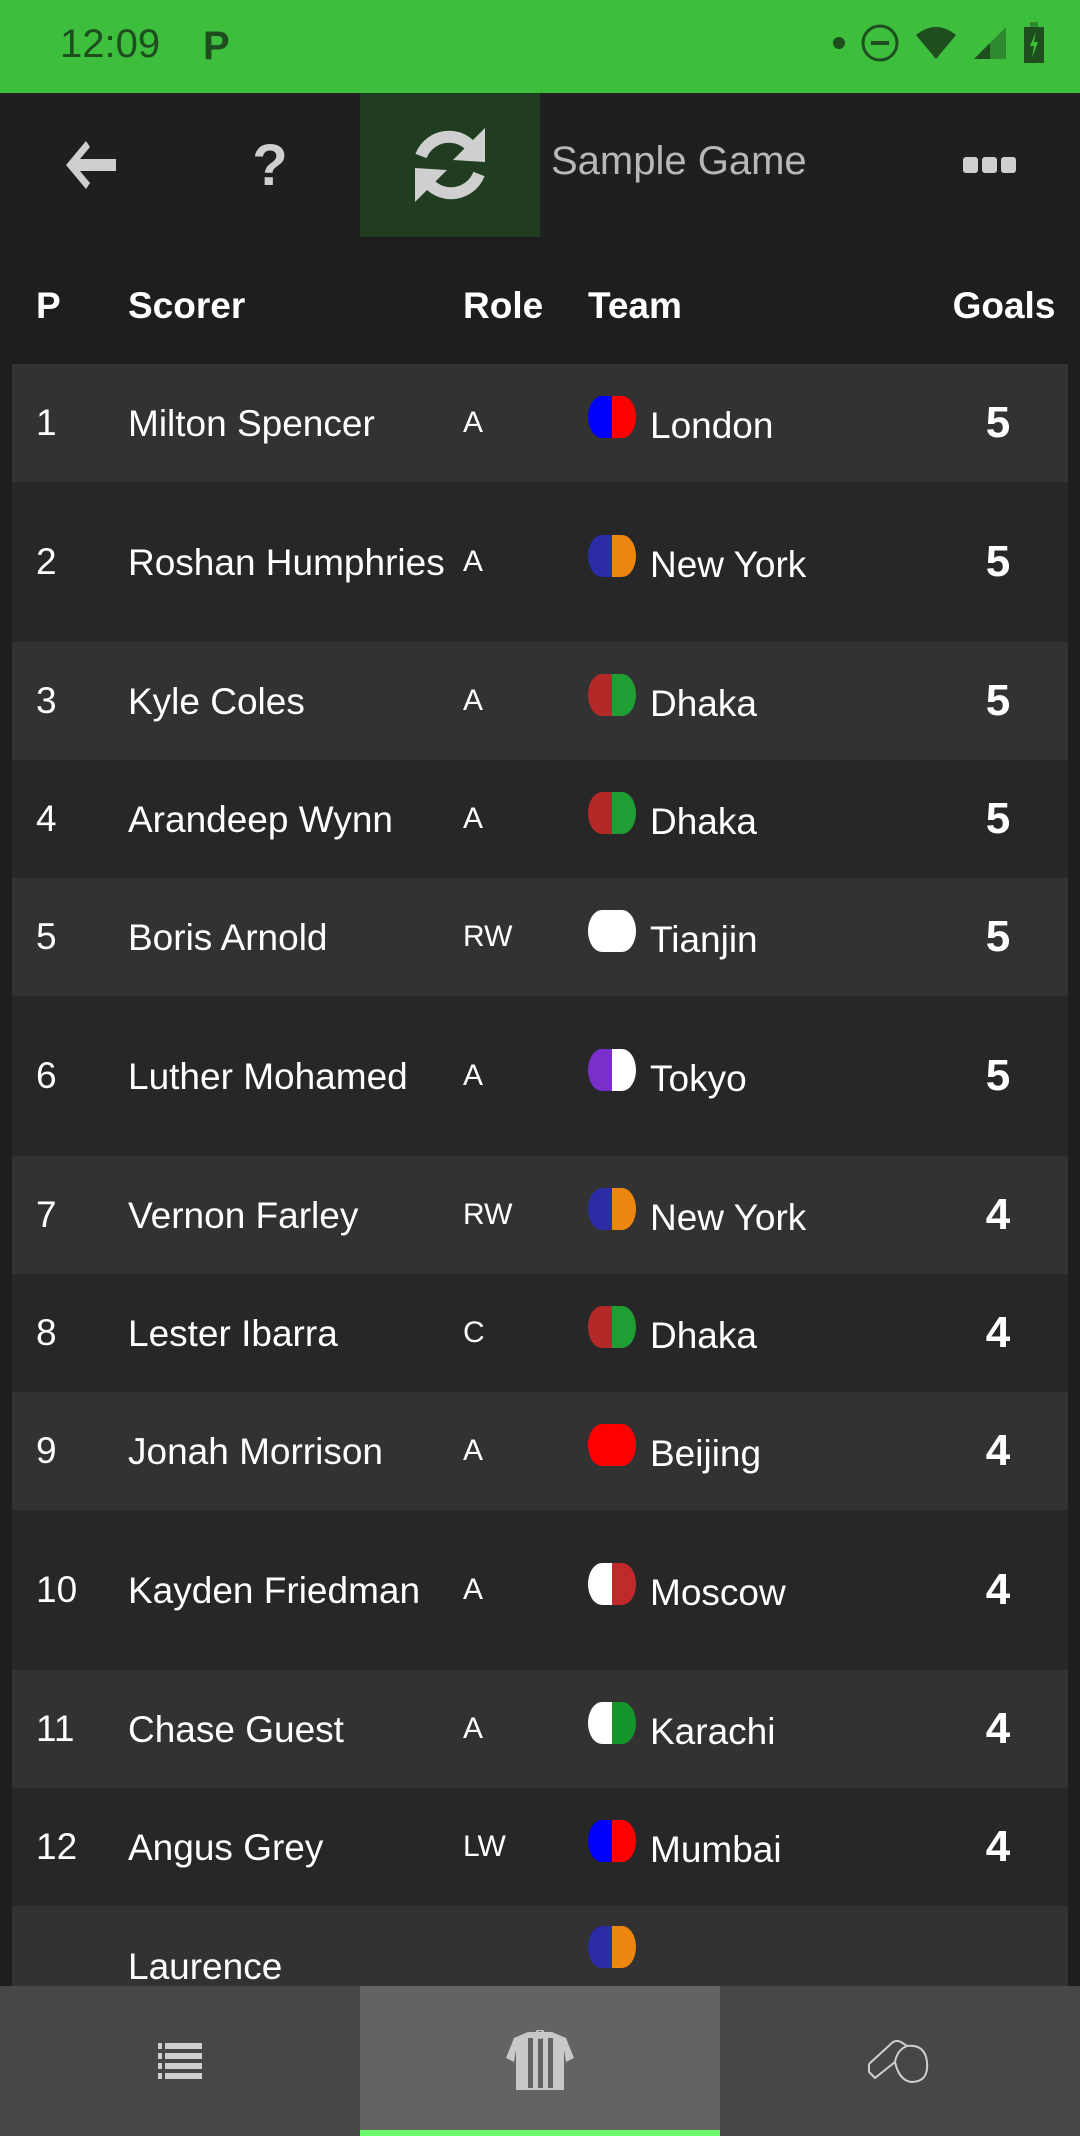 The height and width of the screenshot is (2136, 1080). I want to click on team: Karachi, so click(765, 1727).